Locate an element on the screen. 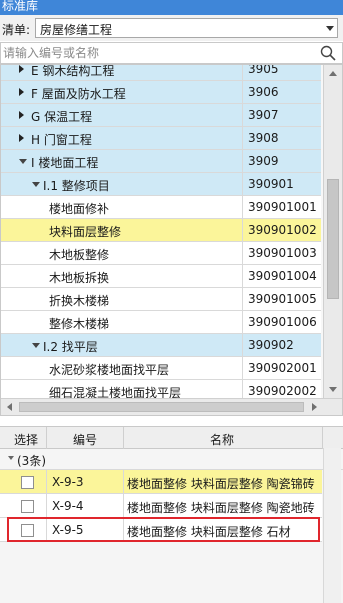 The image size is (343, 603). grid-group-row: (3条) is located at coordinates (171, 459).